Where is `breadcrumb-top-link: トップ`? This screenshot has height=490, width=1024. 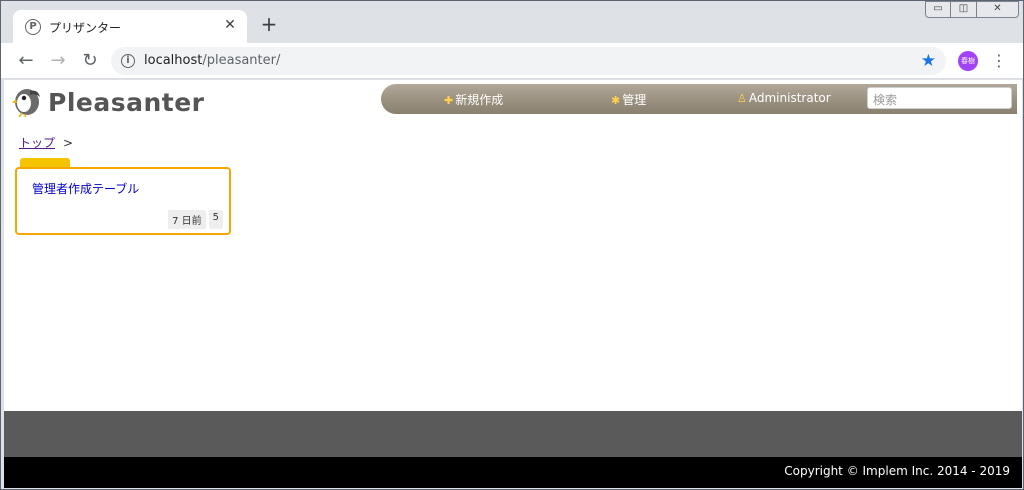 breadcrumb-top-link: トップ is located at coordinates (37, 143).